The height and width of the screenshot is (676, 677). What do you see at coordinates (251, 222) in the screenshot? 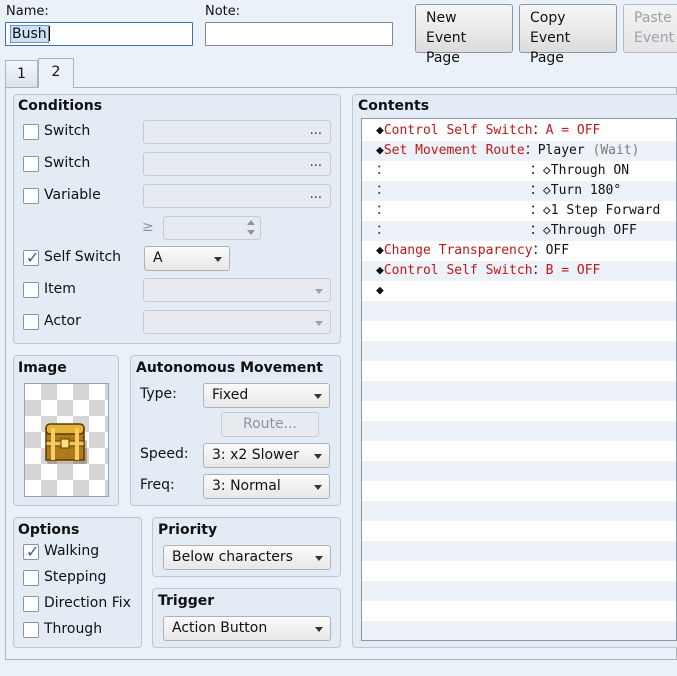
I see `spin-up-icon` at bounding box center [251, 222].